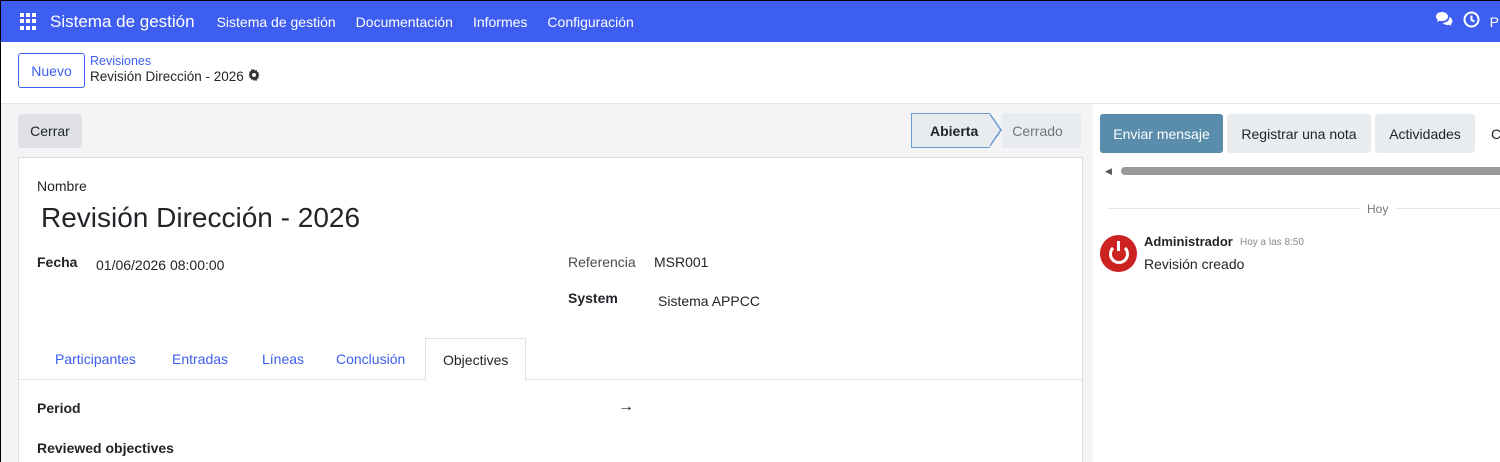 The image size is (1500, 462). I want to click on status-closed: Cerrado, so click(1041, 130).